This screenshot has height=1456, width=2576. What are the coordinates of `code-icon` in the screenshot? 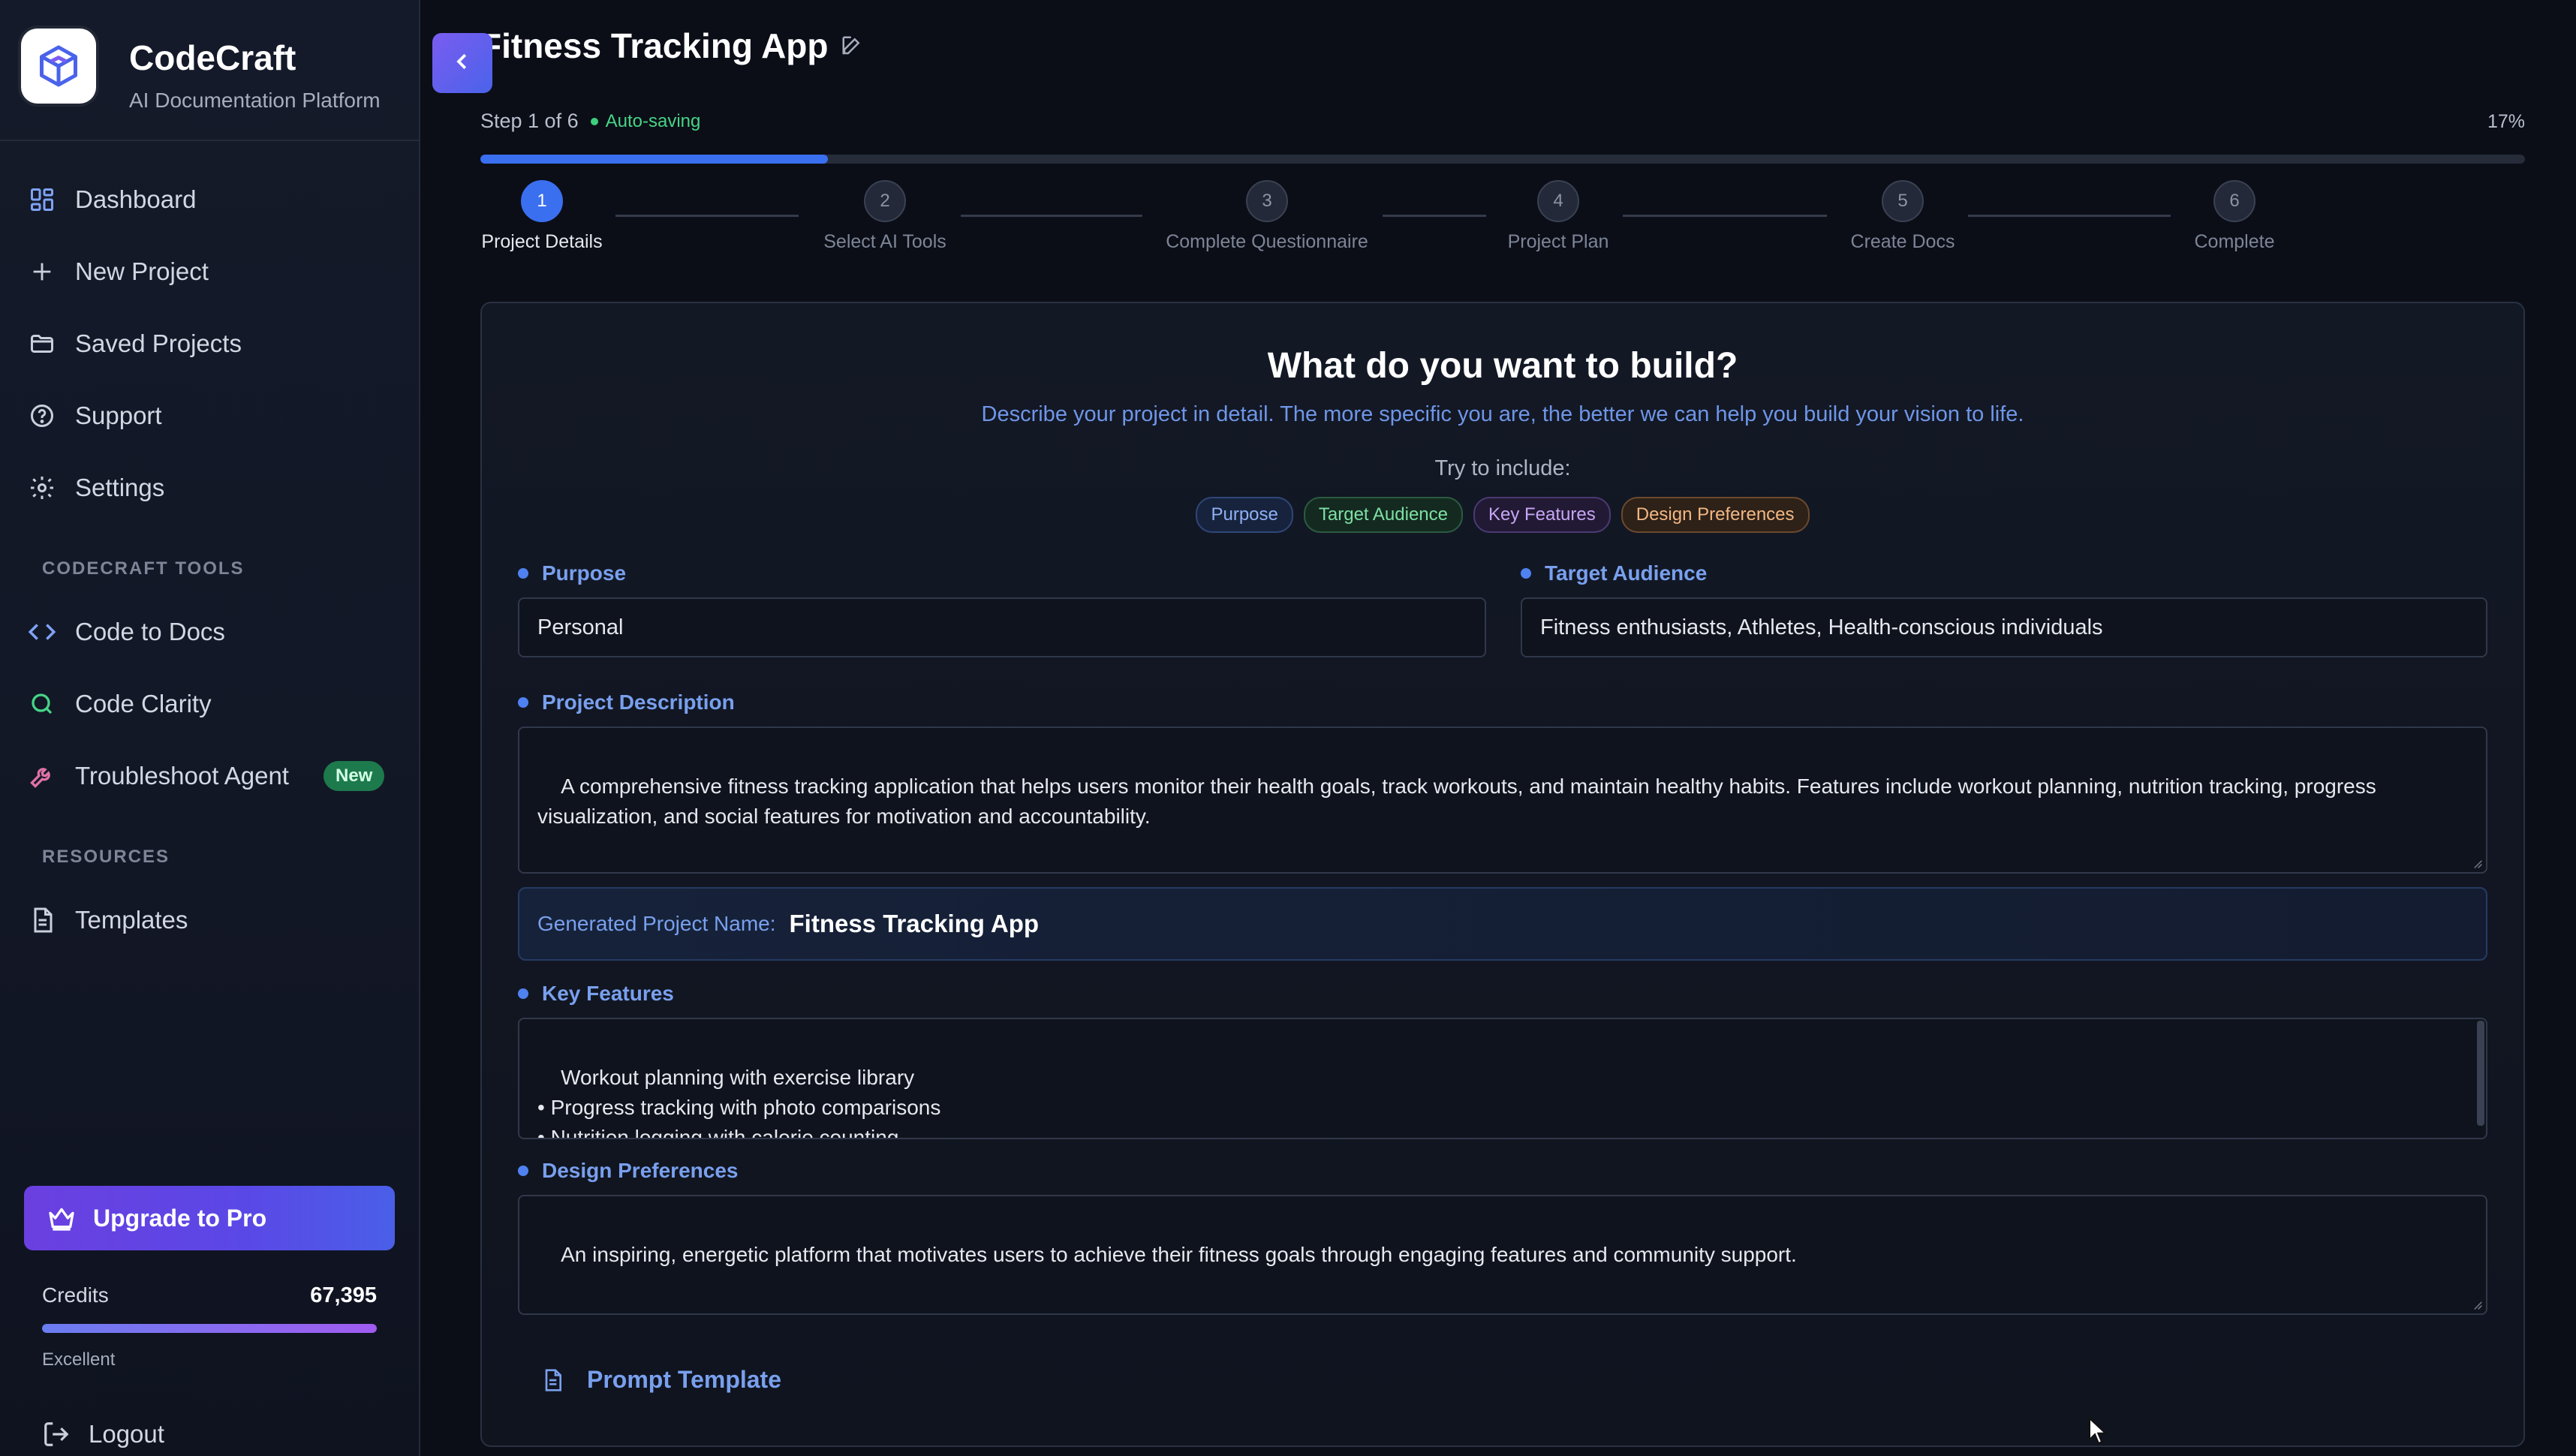 It's located at (42, 632).